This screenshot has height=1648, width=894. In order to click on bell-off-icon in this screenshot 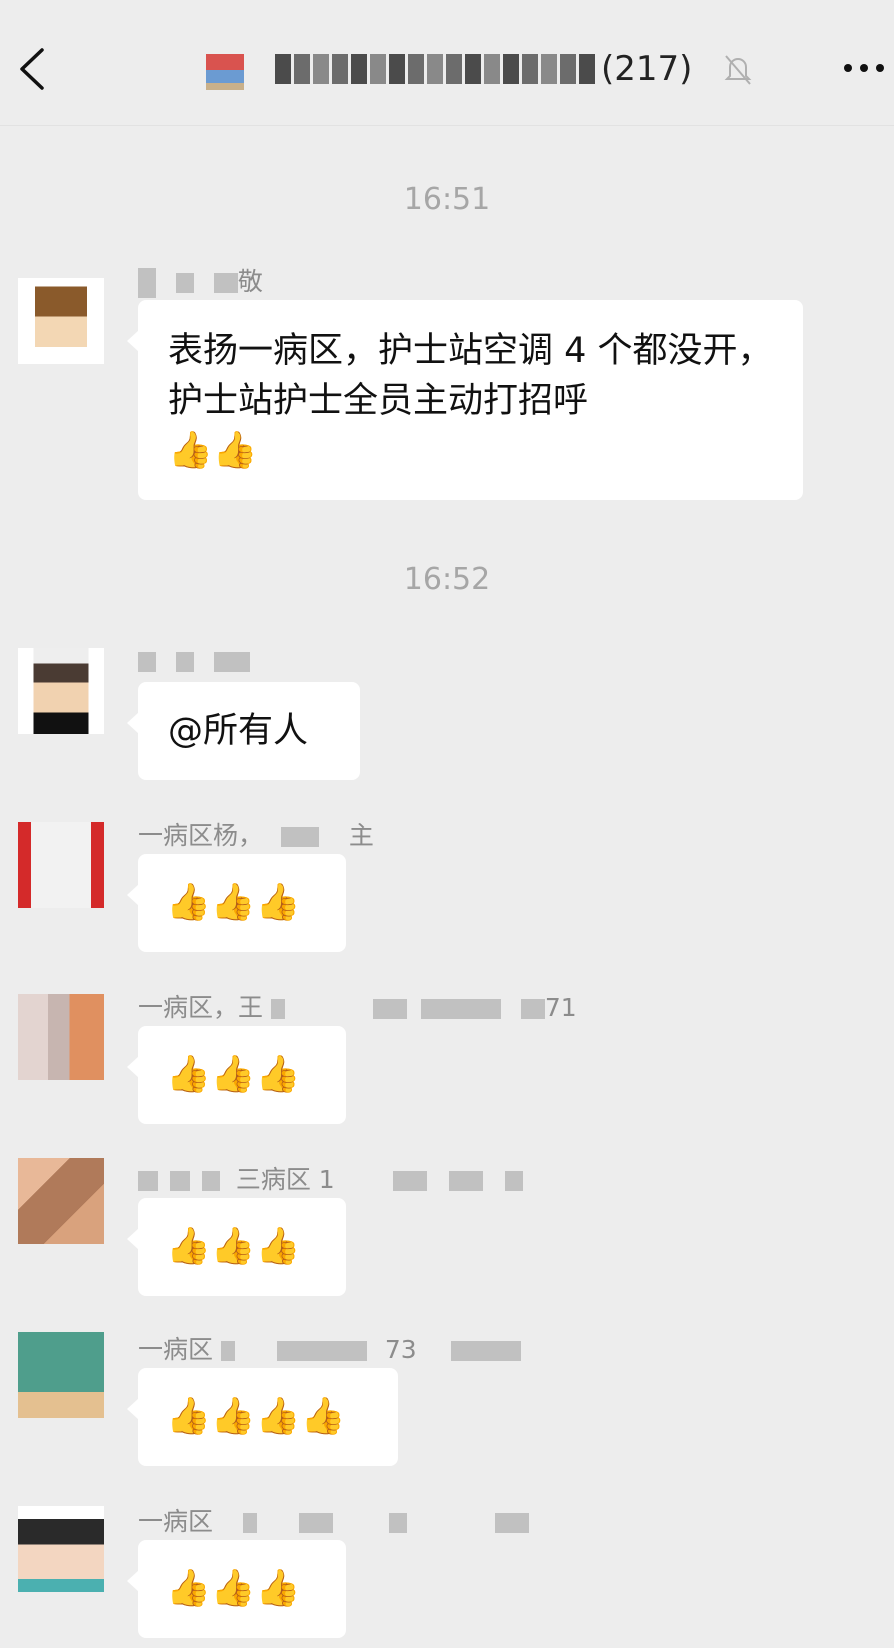, I will do `click(738, 70)`.